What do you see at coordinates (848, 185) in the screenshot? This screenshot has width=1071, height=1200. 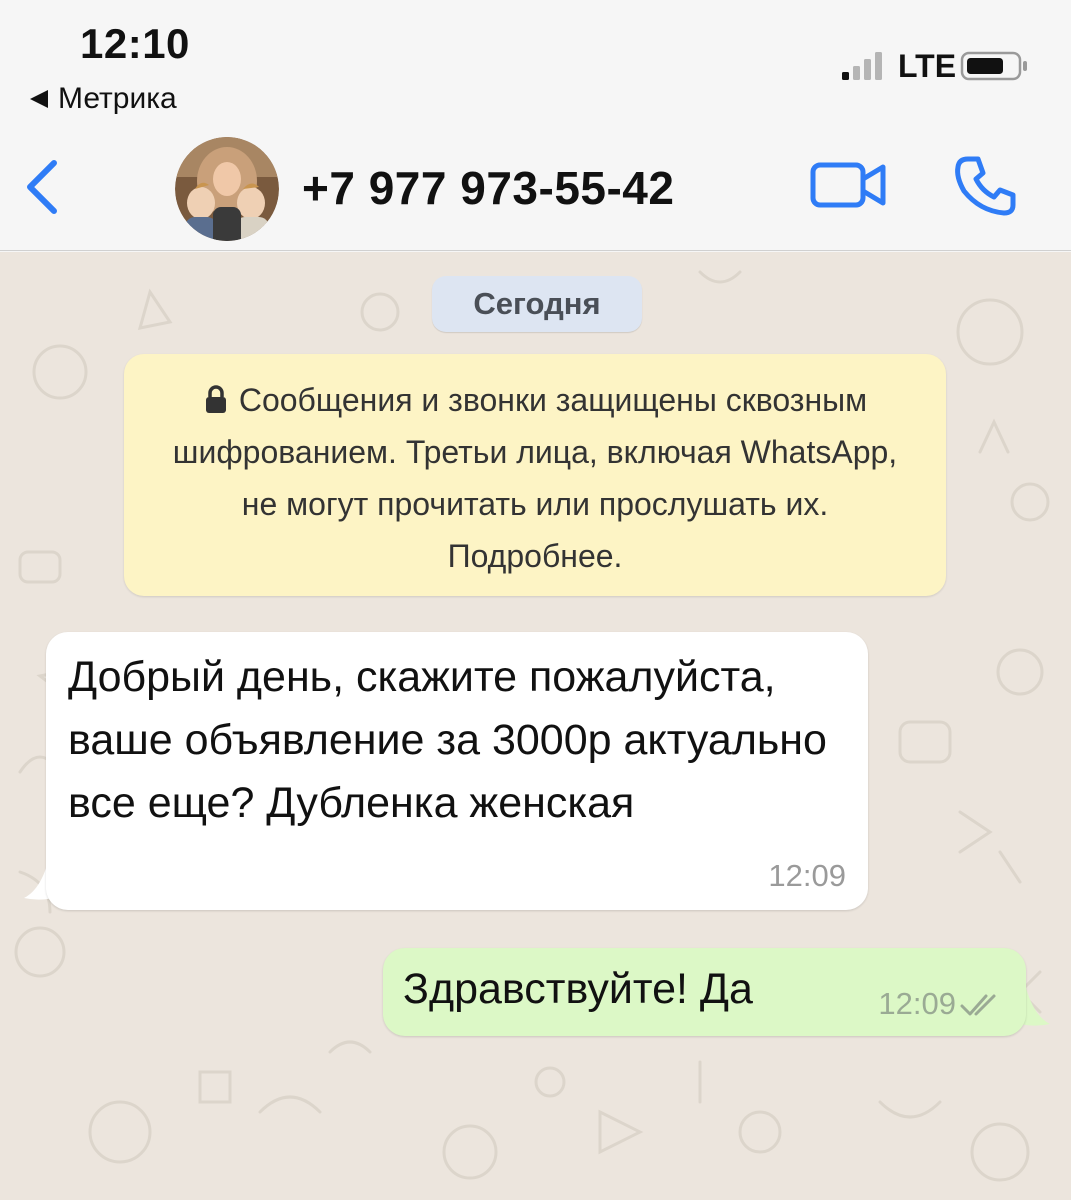 I see `video-call-icon` at bounding box center [848, 185].